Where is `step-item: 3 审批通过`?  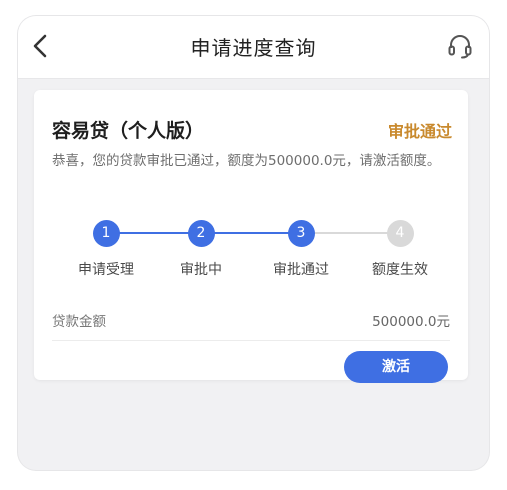 step-item: 3 审批通过 is located at coordinates (301, 248).